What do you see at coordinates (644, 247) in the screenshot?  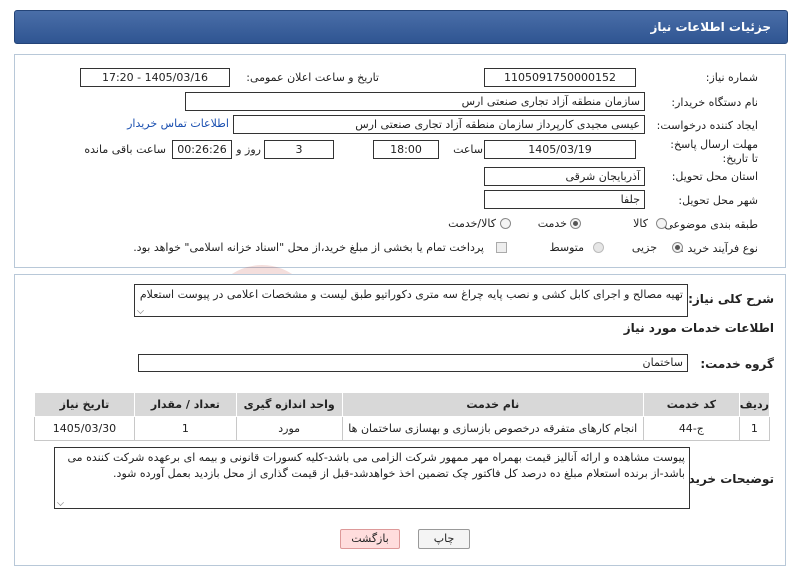 I see `purchase-type-option-minor: جزیی` at bounding box center [644, 247].